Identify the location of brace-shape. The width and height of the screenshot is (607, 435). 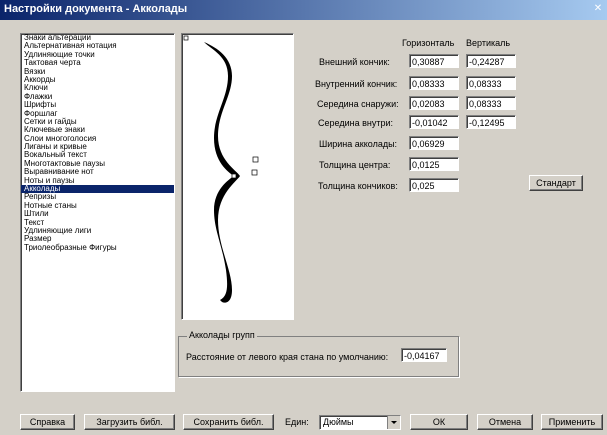
(222, 172).